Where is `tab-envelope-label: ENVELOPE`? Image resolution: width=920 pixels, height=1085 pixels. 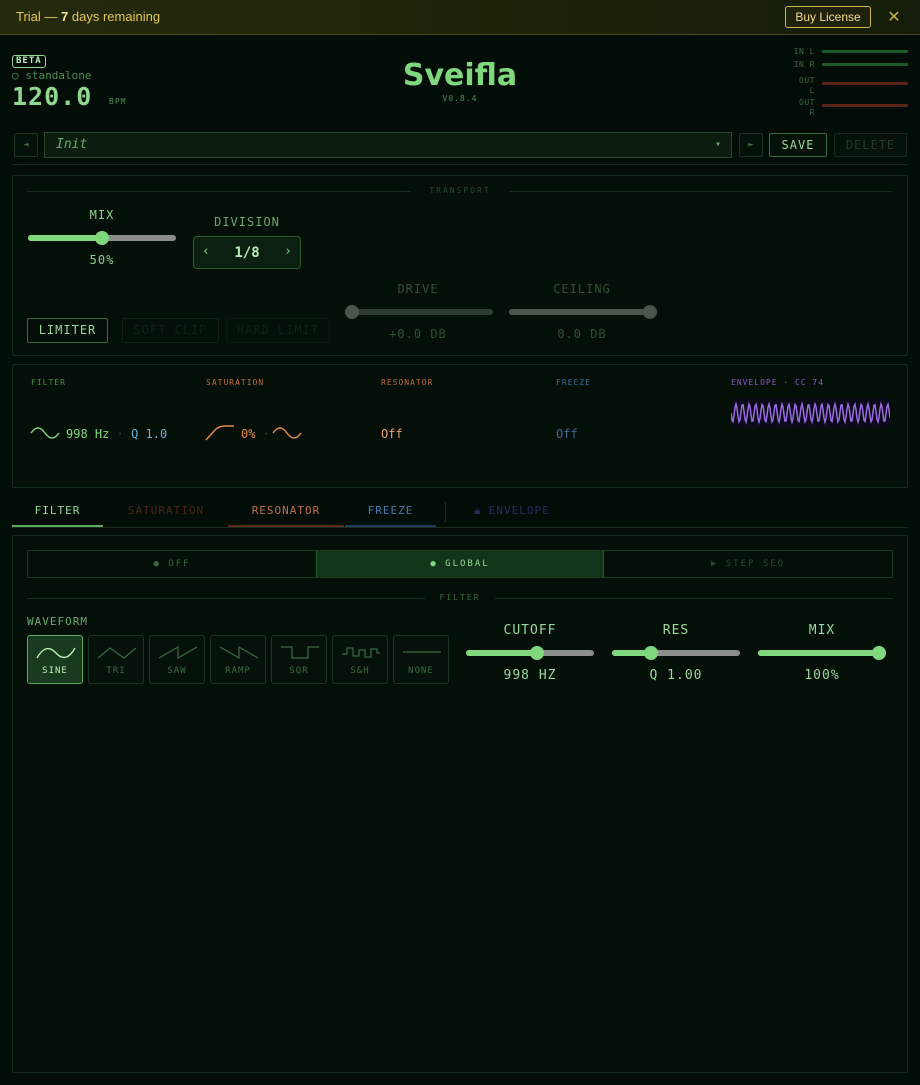 tab-envelope-label: ENVELOPE is located at coordinates (519, 510).